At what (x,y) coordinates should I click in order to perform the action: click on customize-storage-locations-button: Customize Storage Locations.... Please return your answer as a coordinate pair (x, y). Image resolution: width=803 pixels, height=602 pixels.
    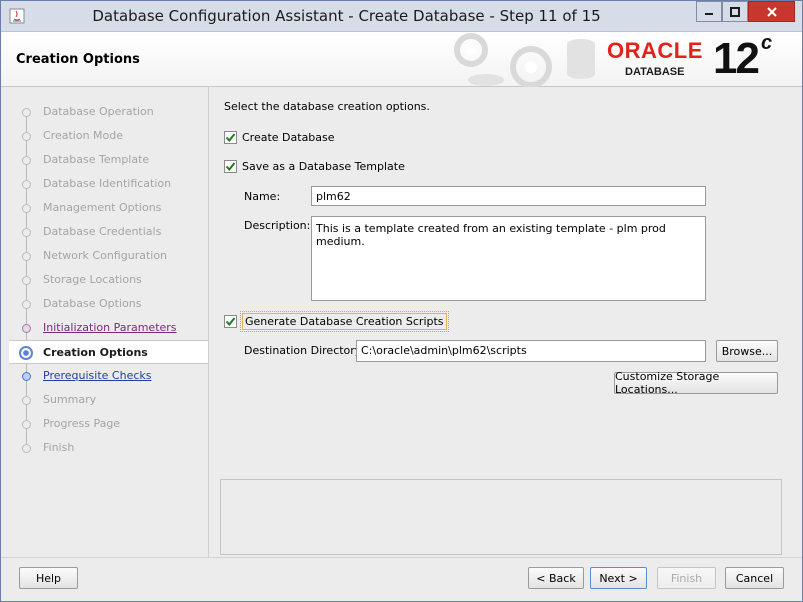
    Looking at the image, I should click on (696, 383).